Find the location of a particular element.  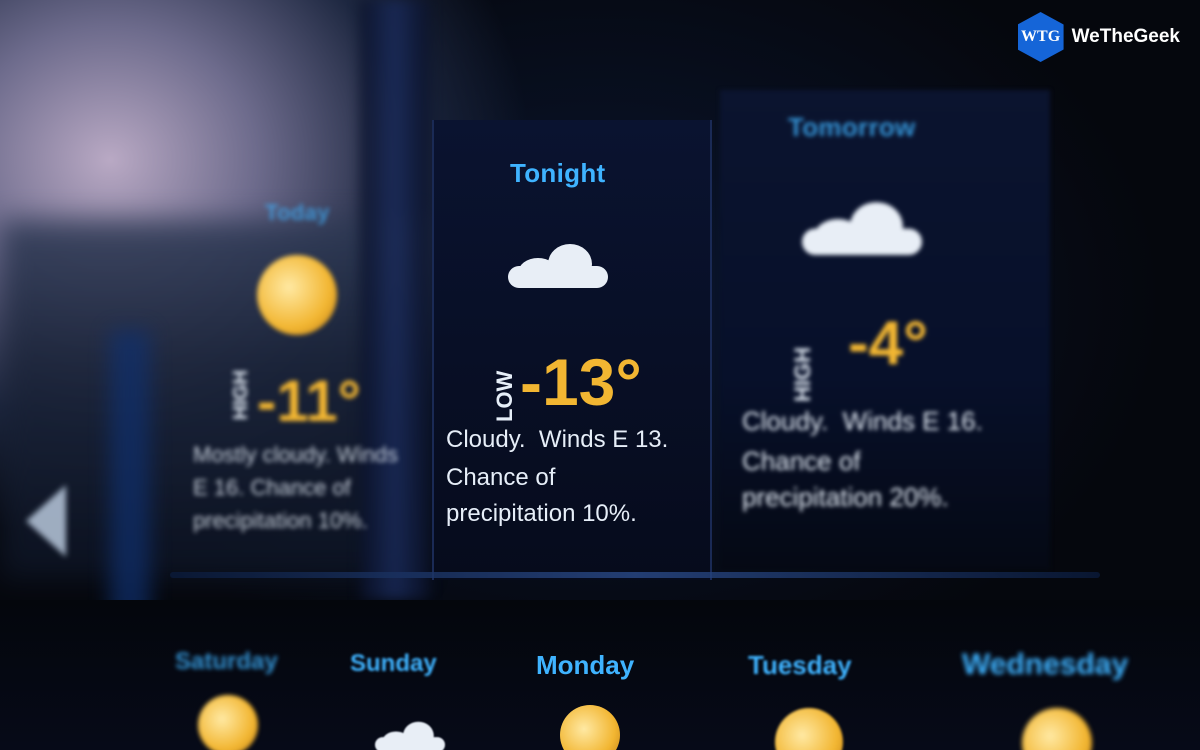

tomorrow-high-label: HIGH is located at coordinates (802, 374).